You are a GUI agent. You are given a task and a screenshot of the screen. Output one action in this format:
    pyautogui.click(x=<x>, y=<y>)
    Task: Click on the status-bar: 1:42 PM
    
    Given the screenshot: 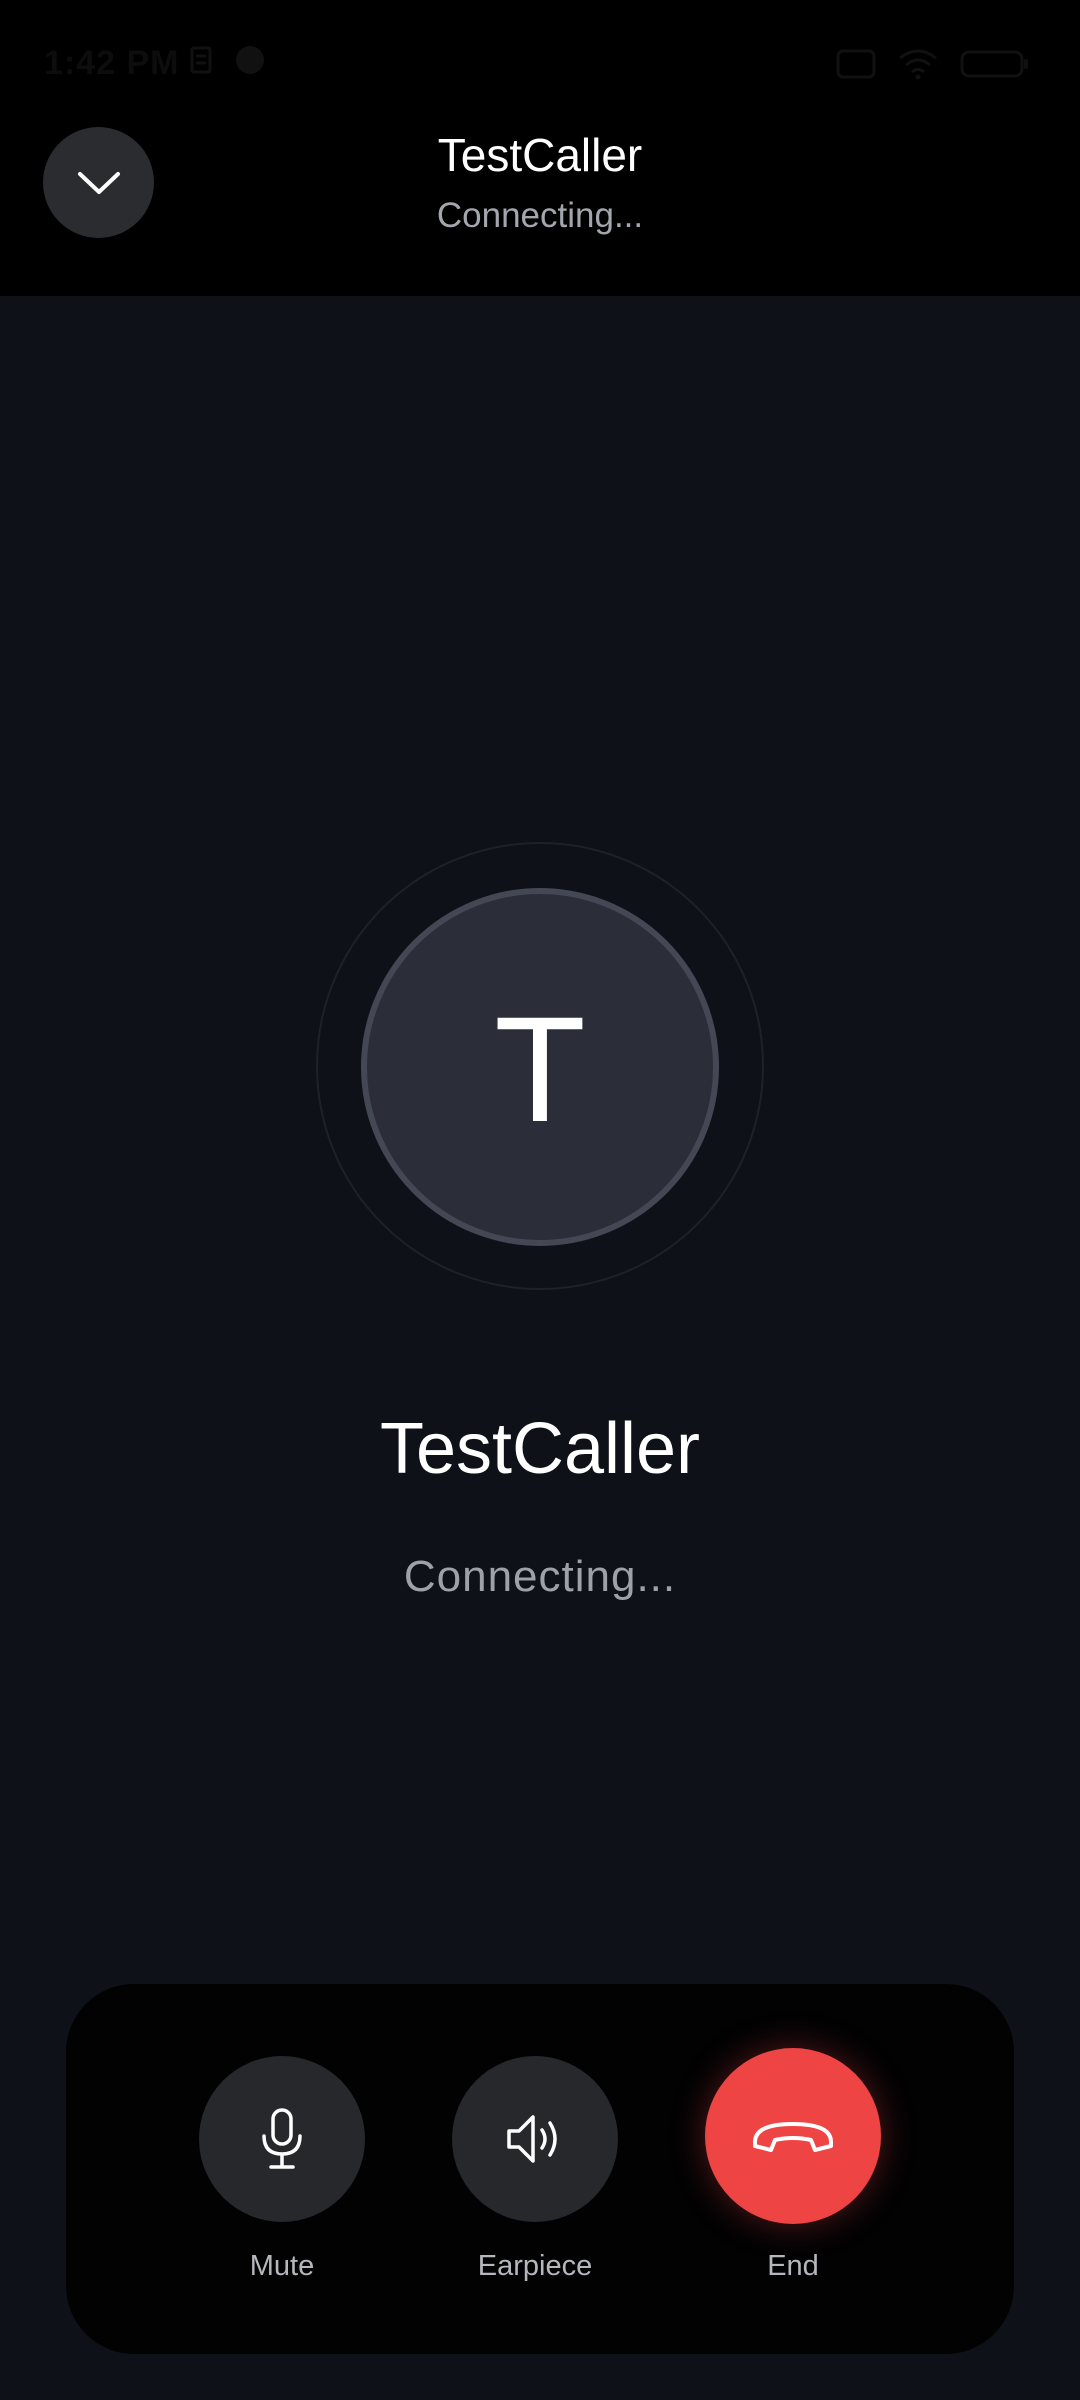 What is the action you would take?
    pyautogui.click(x=540, y=65)
    